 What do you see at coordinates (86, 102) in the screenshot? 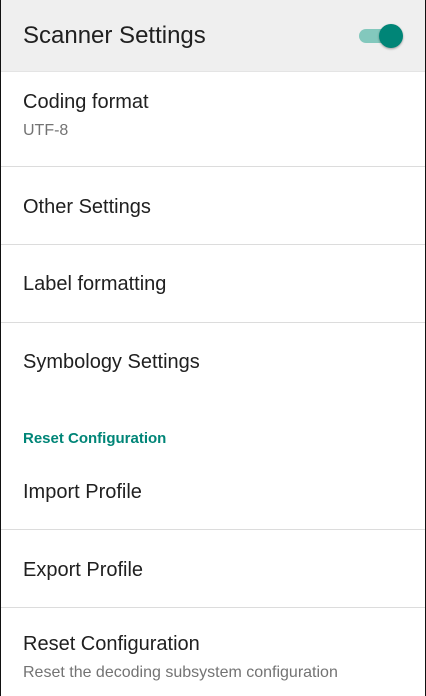
I see `coding-format-title: Coding format` at bounding box center [86, 102].